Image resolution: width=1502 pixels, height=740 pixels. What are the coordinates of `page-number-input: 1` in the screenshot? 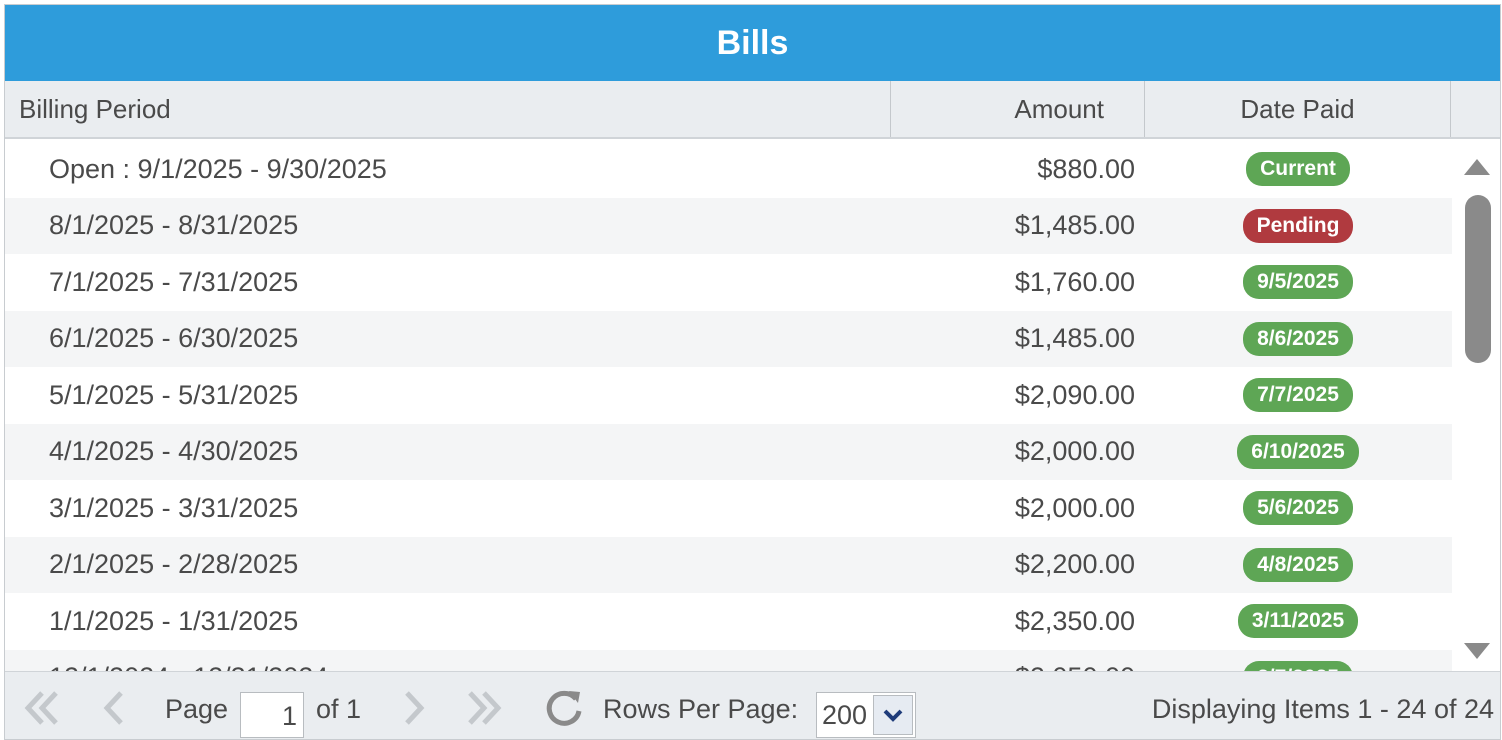 It's located at (272, 715).